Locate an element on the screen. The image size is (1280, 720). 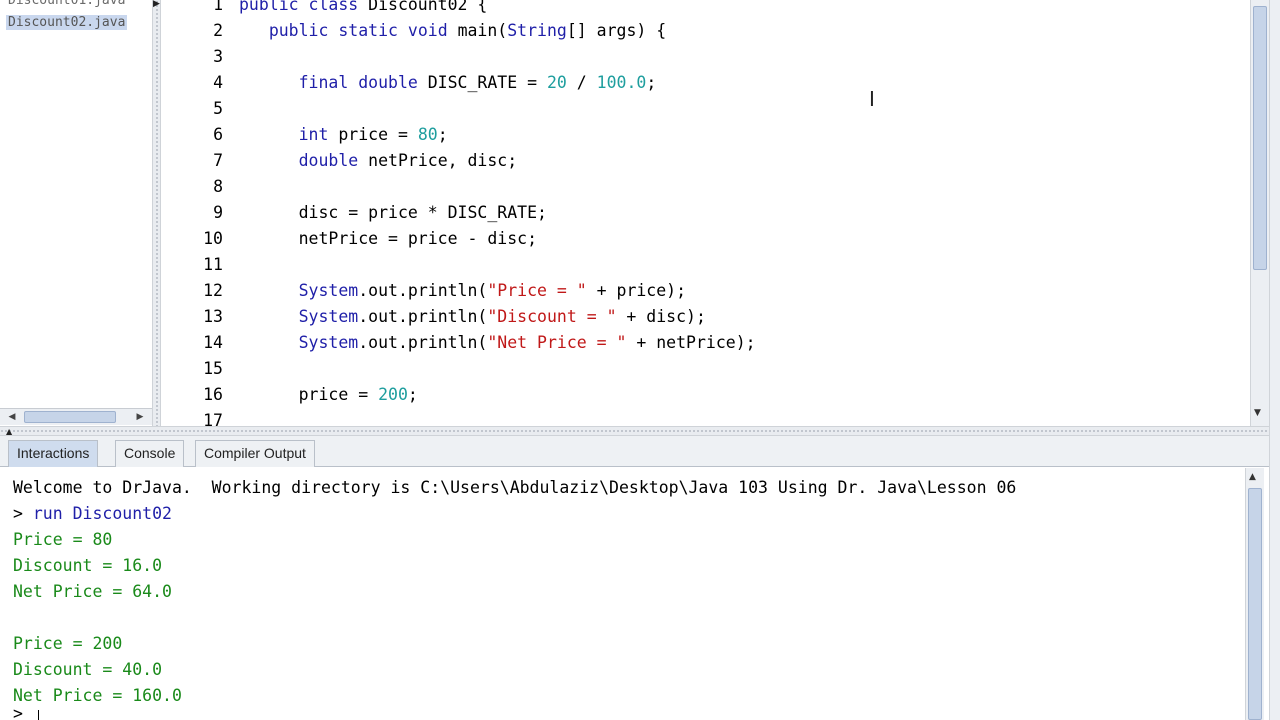
line-number: 10 is located at coordinates (213, 238).